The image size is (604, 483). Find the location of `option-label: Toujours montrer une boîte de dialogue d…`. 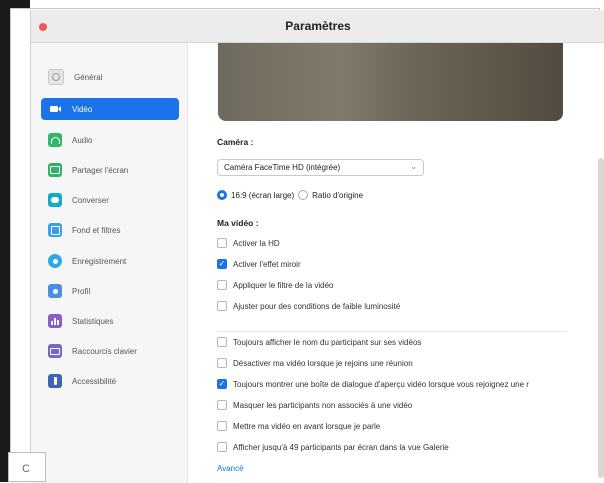

option-label: Toujours montrer une boîte de dialogue d… is located at coordinates (381, 384).